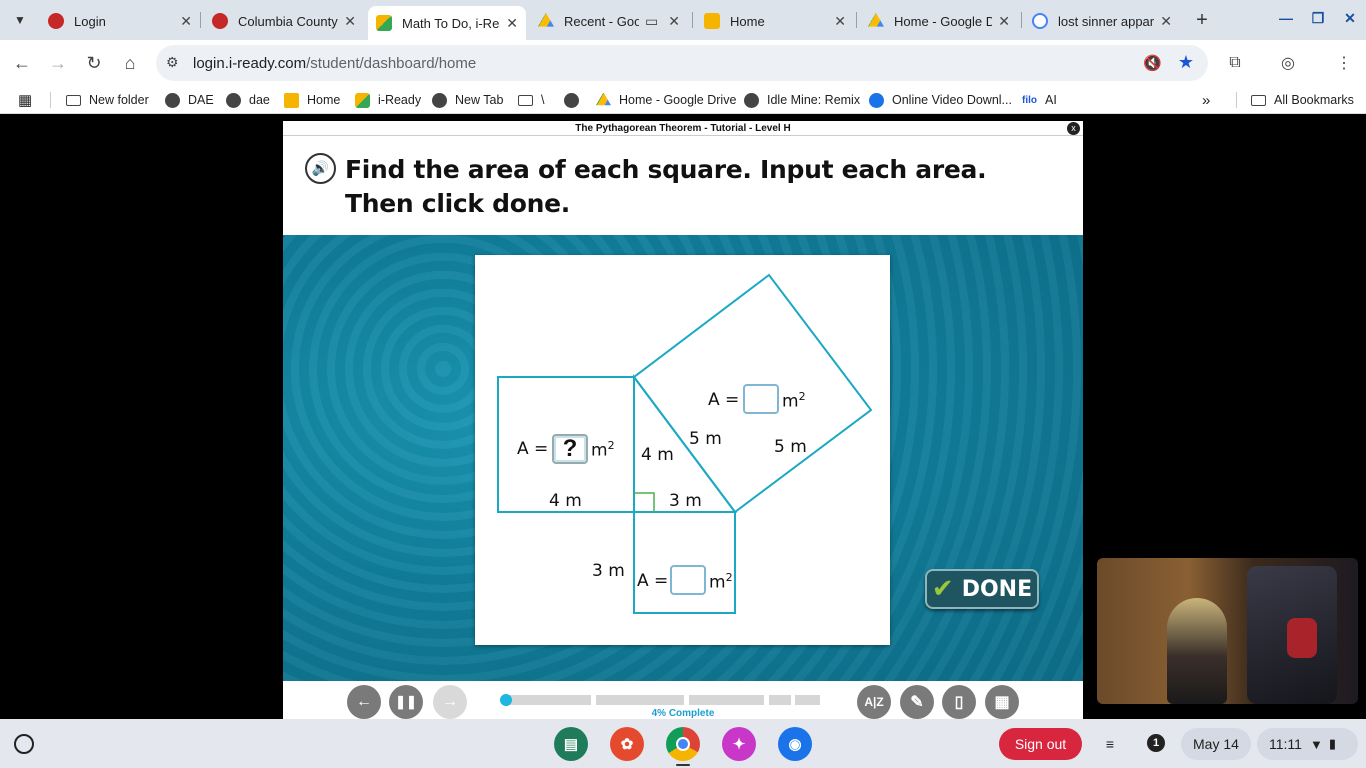 This screenshot has height=768, width=1366. I want to click on bookmark-backslash-folder: \, so click(531, 100).